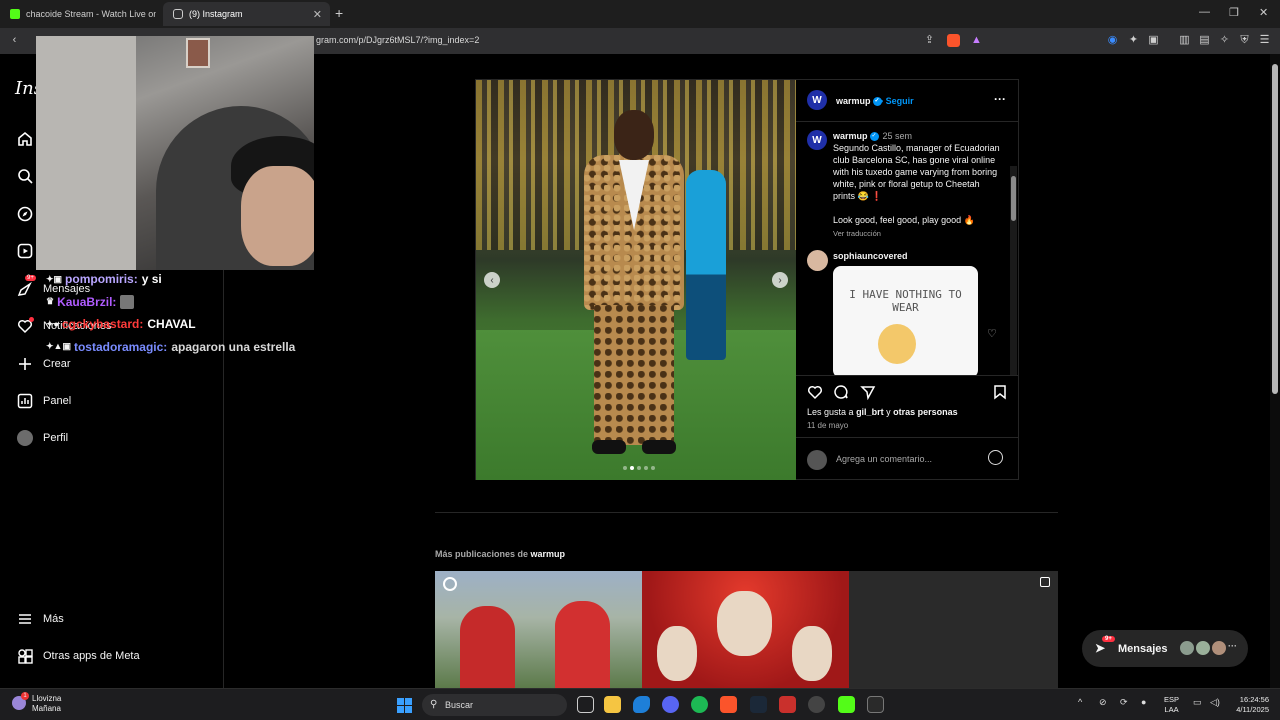 The height and width of the screenshot is (720, 1280). Describe the element at coordinates (1013, 270) in the screenshot. I see `comments-scrollbar` at that location.